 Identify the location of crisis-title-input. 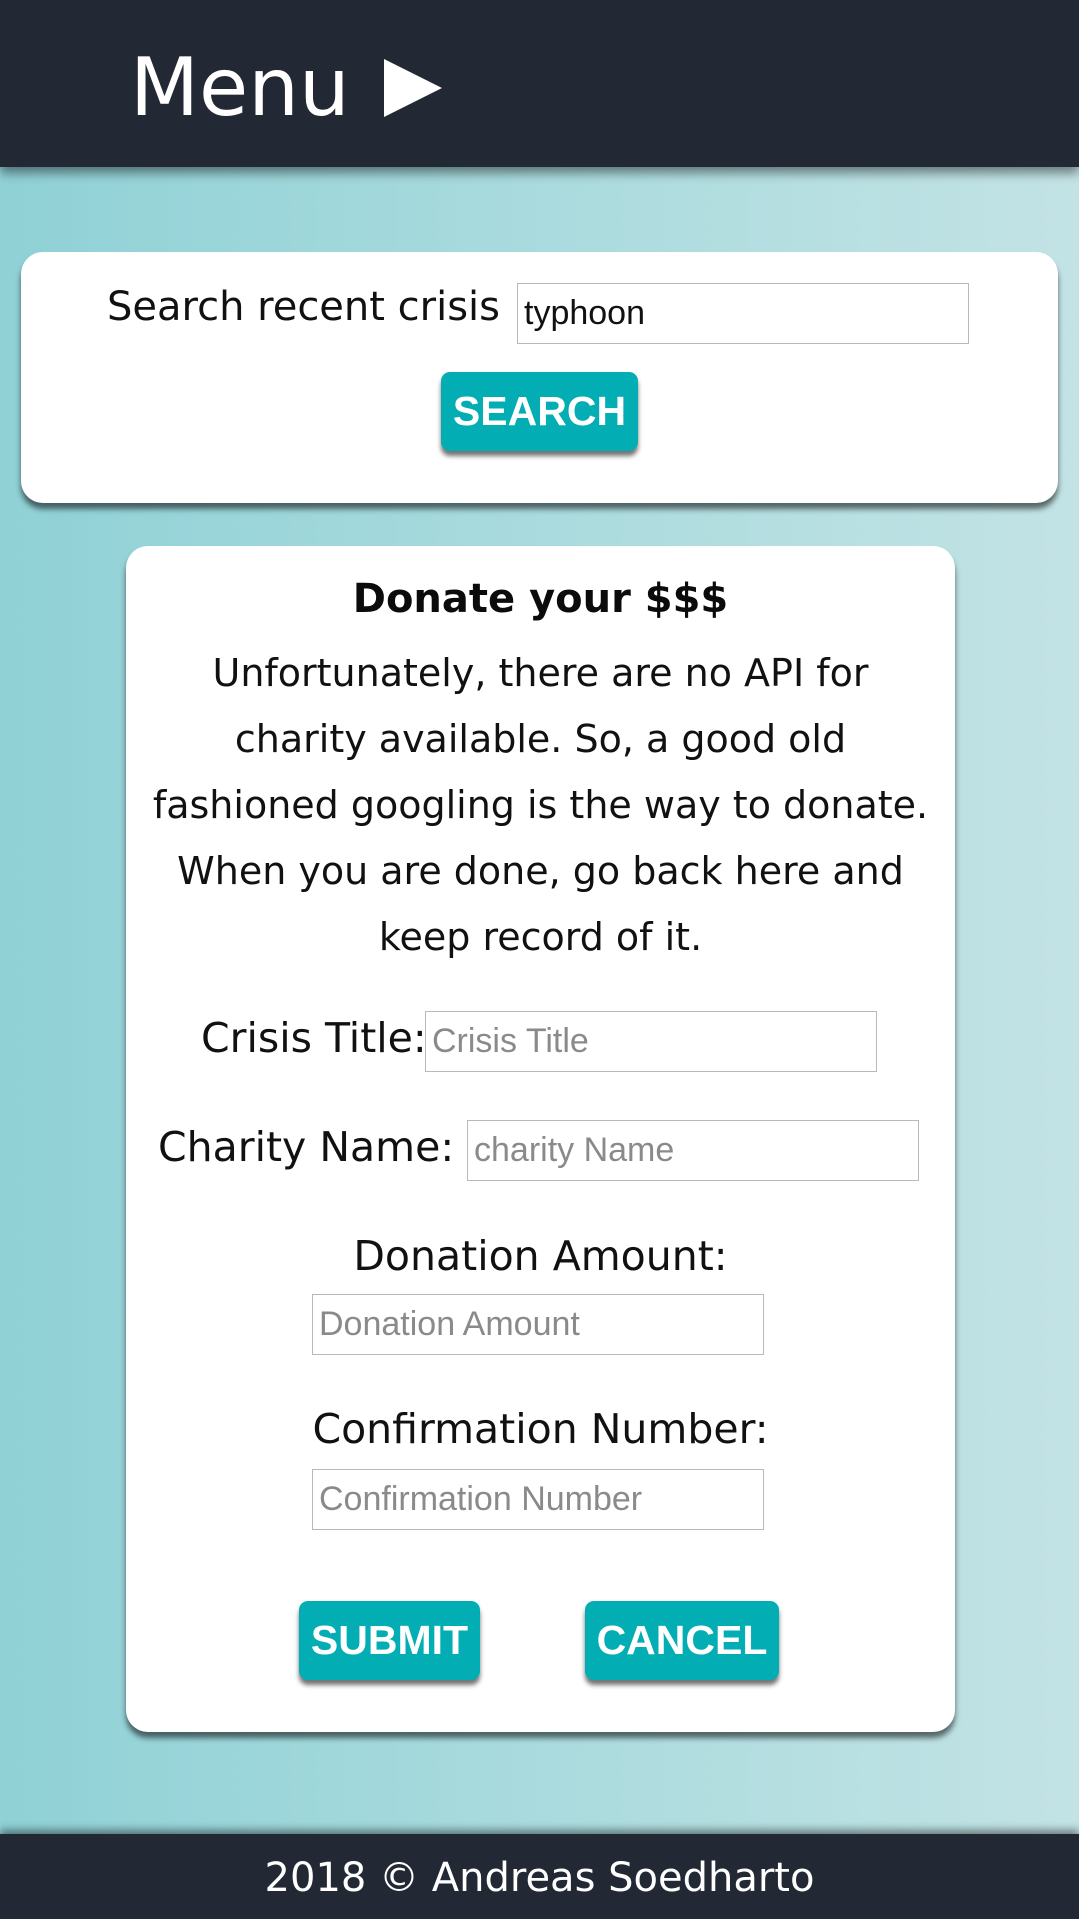
(651, 1041).